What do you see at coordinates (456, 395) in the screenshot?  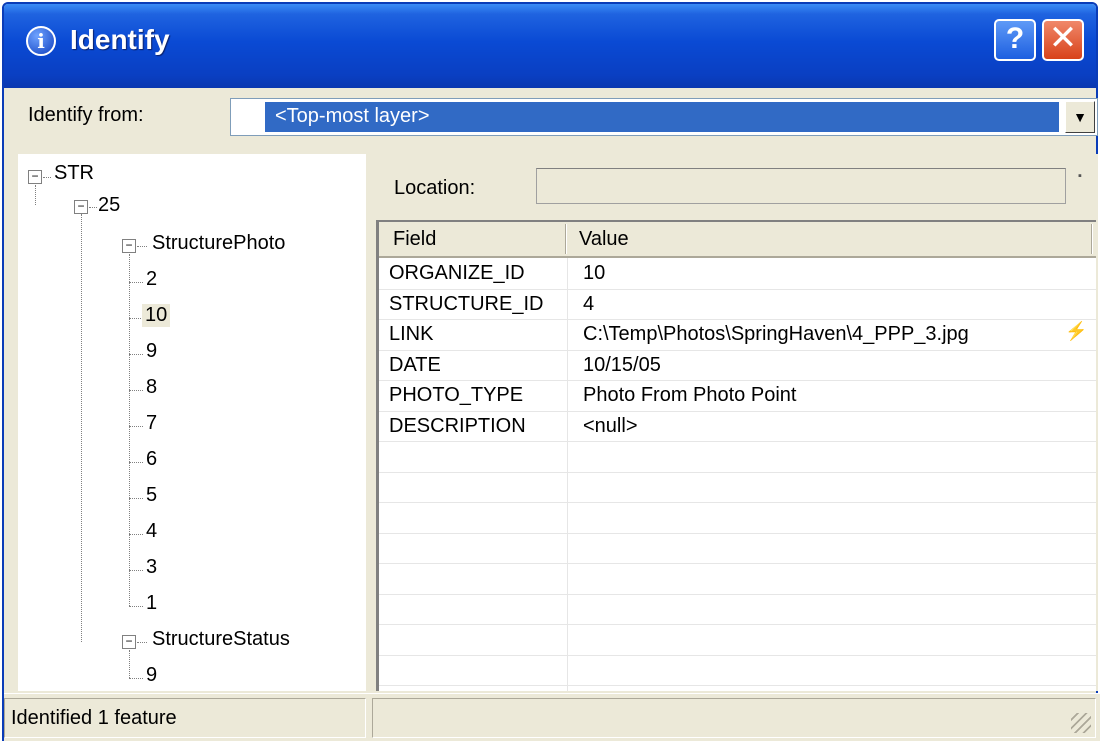 I see `field-cell: PHOTO_TYPE` at bounding box center [456, 395].